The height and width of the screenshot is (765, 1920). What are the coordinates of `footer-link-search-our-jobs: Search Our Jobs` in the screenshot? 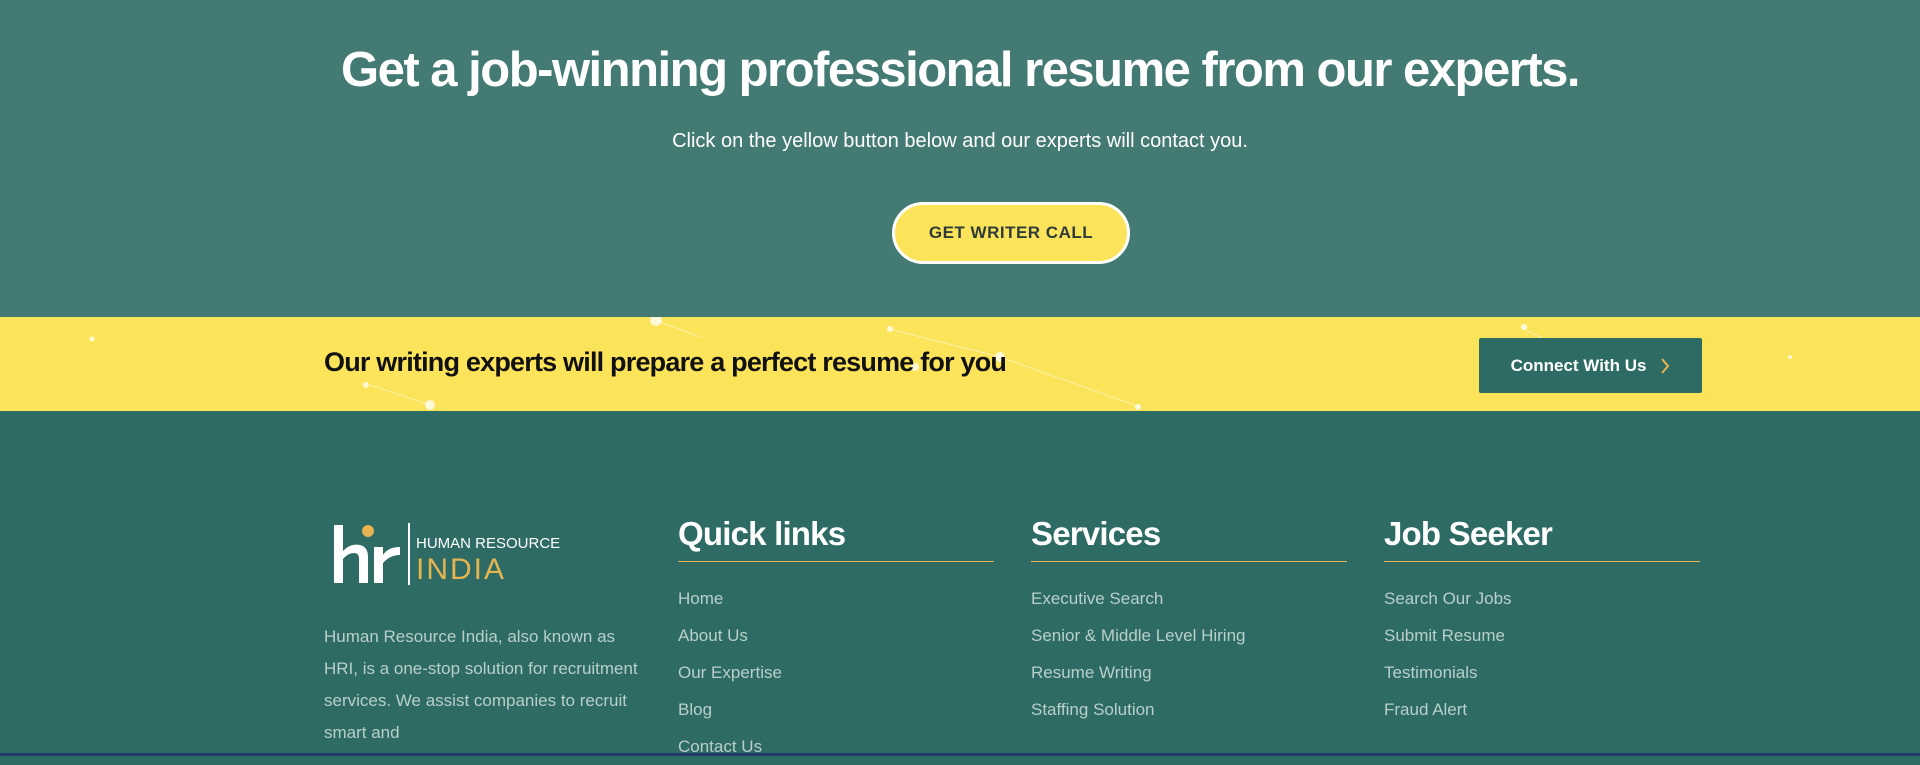 It's located at (1542, 598).